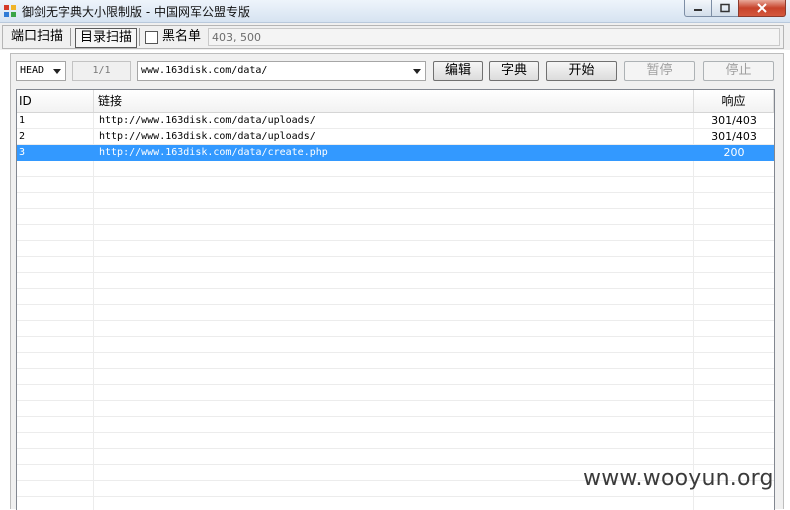  Describe the element at coordinates (514, 71) in the screenshot. I see `dictionary-button: 字典` at that location.